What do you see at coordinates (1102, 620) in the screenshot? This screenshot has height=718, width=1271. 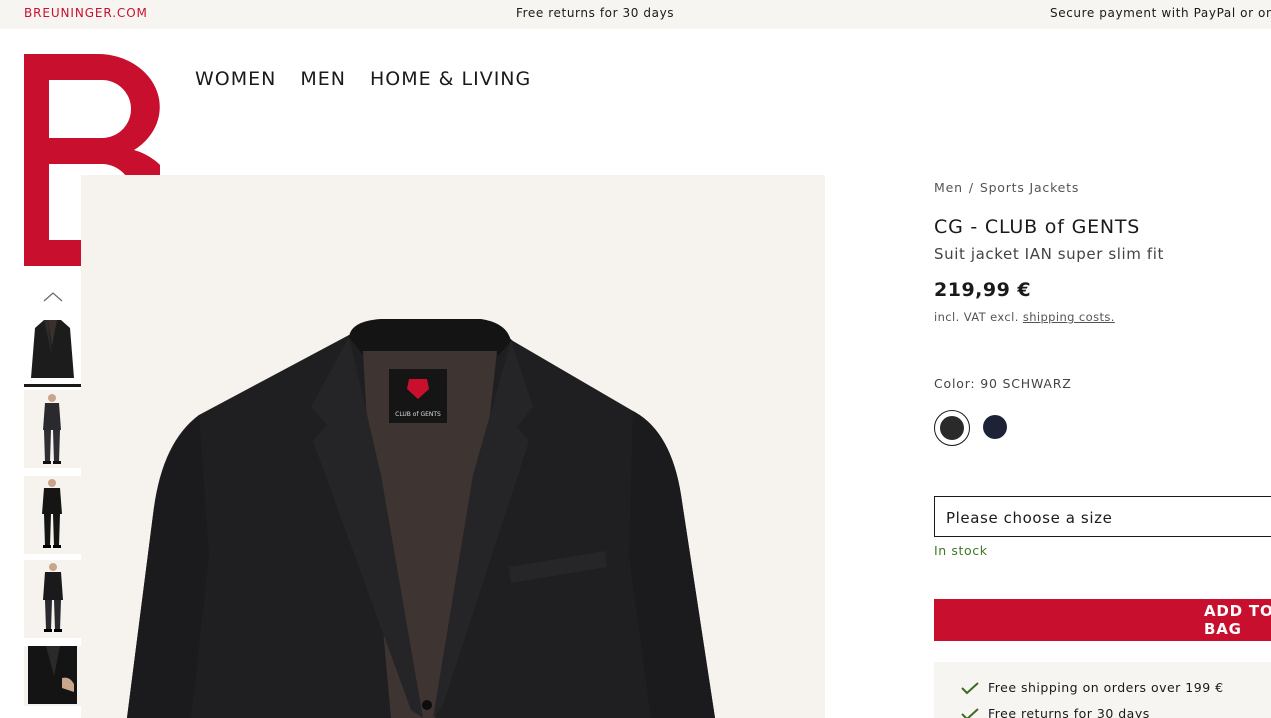 I see `add-to-bag-button: ADD TO BAG` at bounding box center [1102, 620].